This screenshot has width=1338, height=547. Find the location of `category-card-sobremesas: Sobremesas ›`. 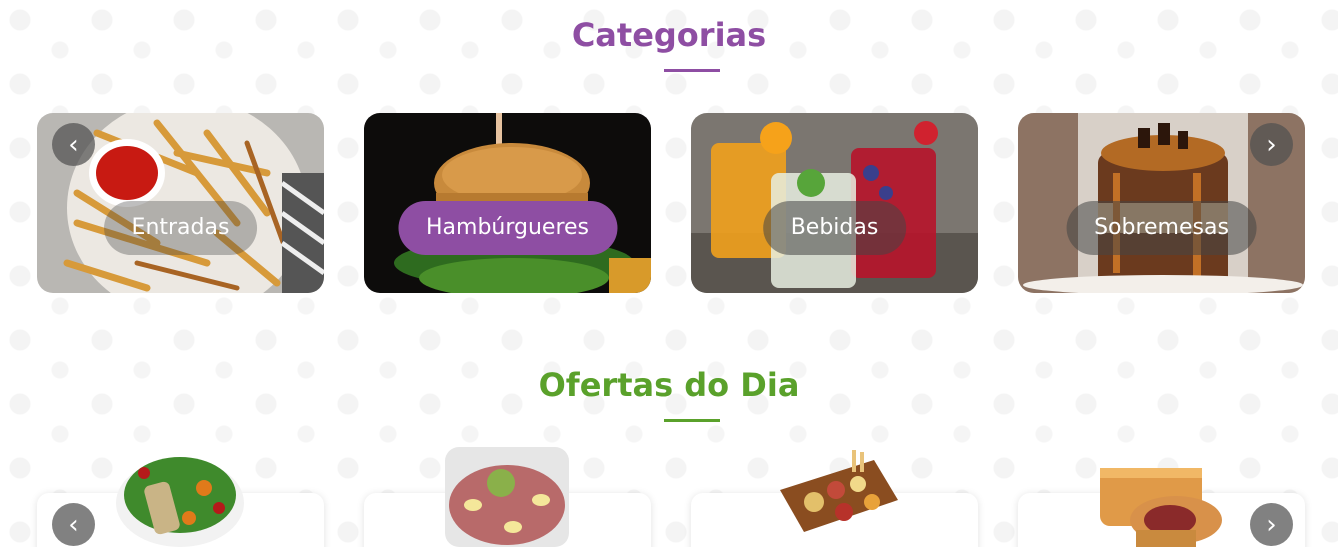

category-card-sobremesas: Sobremesas › is located at coordinates (1161, 203).